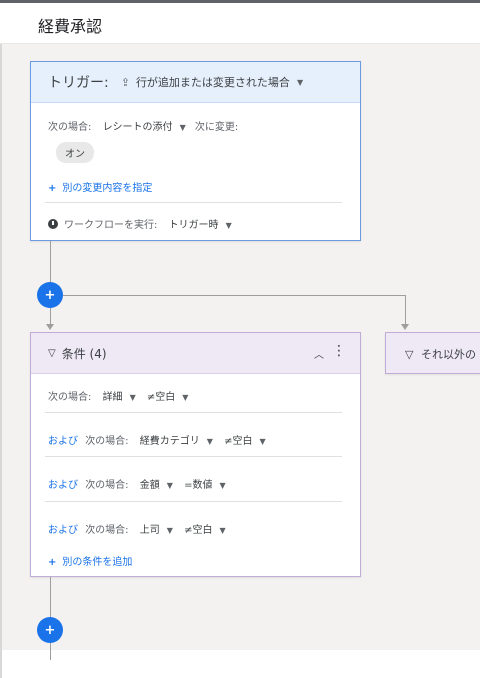 The height and width of the screenshot is (678, 480). I want to click on change-value-chip: オン, so click(75, 152).